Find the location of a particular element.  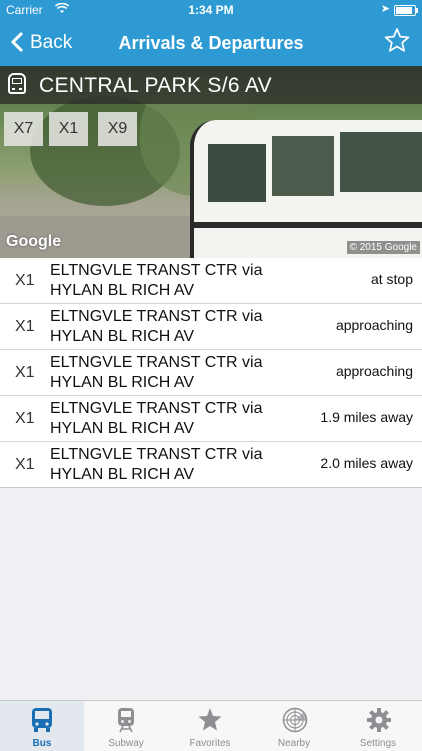

tab-bus: Bus is located at coordinates (42, 726).